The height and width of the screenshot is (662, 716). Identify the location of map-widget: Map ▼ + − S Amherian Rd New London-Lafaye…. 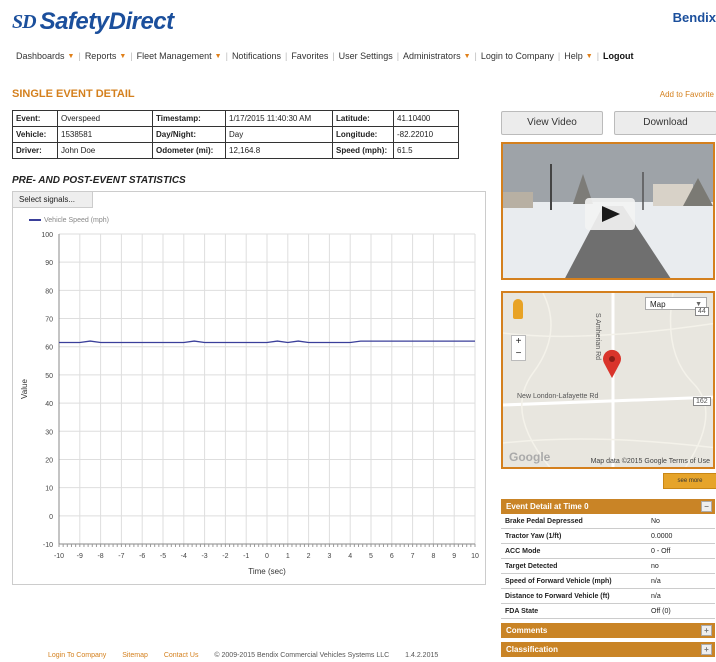
(608, 380).